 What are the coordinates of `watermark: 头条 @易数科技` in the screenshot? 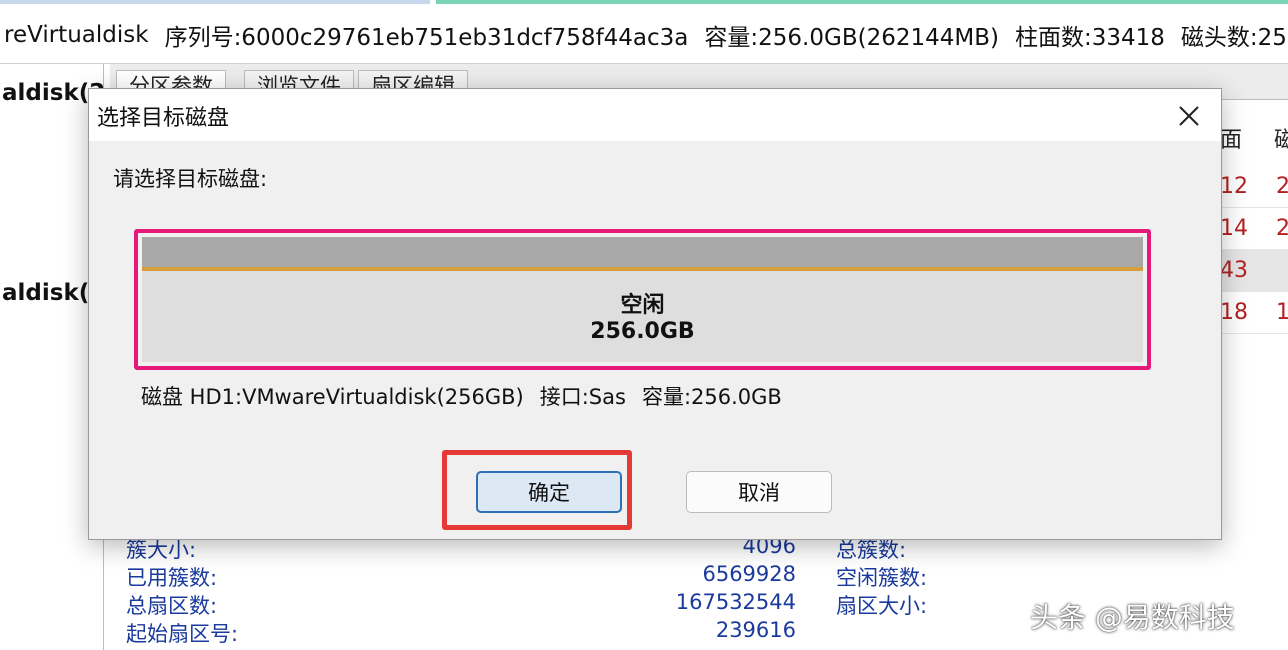 It's located at (1132, 617).